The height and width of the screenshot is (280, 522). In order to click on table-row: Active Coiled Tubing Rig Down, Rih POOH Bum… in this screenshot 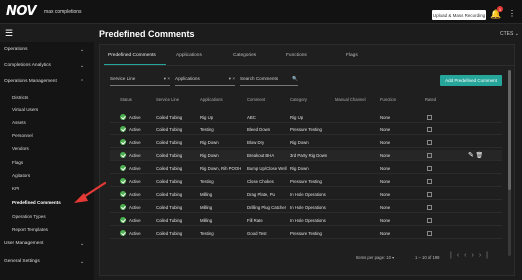, I will do `click(306, 168)`.